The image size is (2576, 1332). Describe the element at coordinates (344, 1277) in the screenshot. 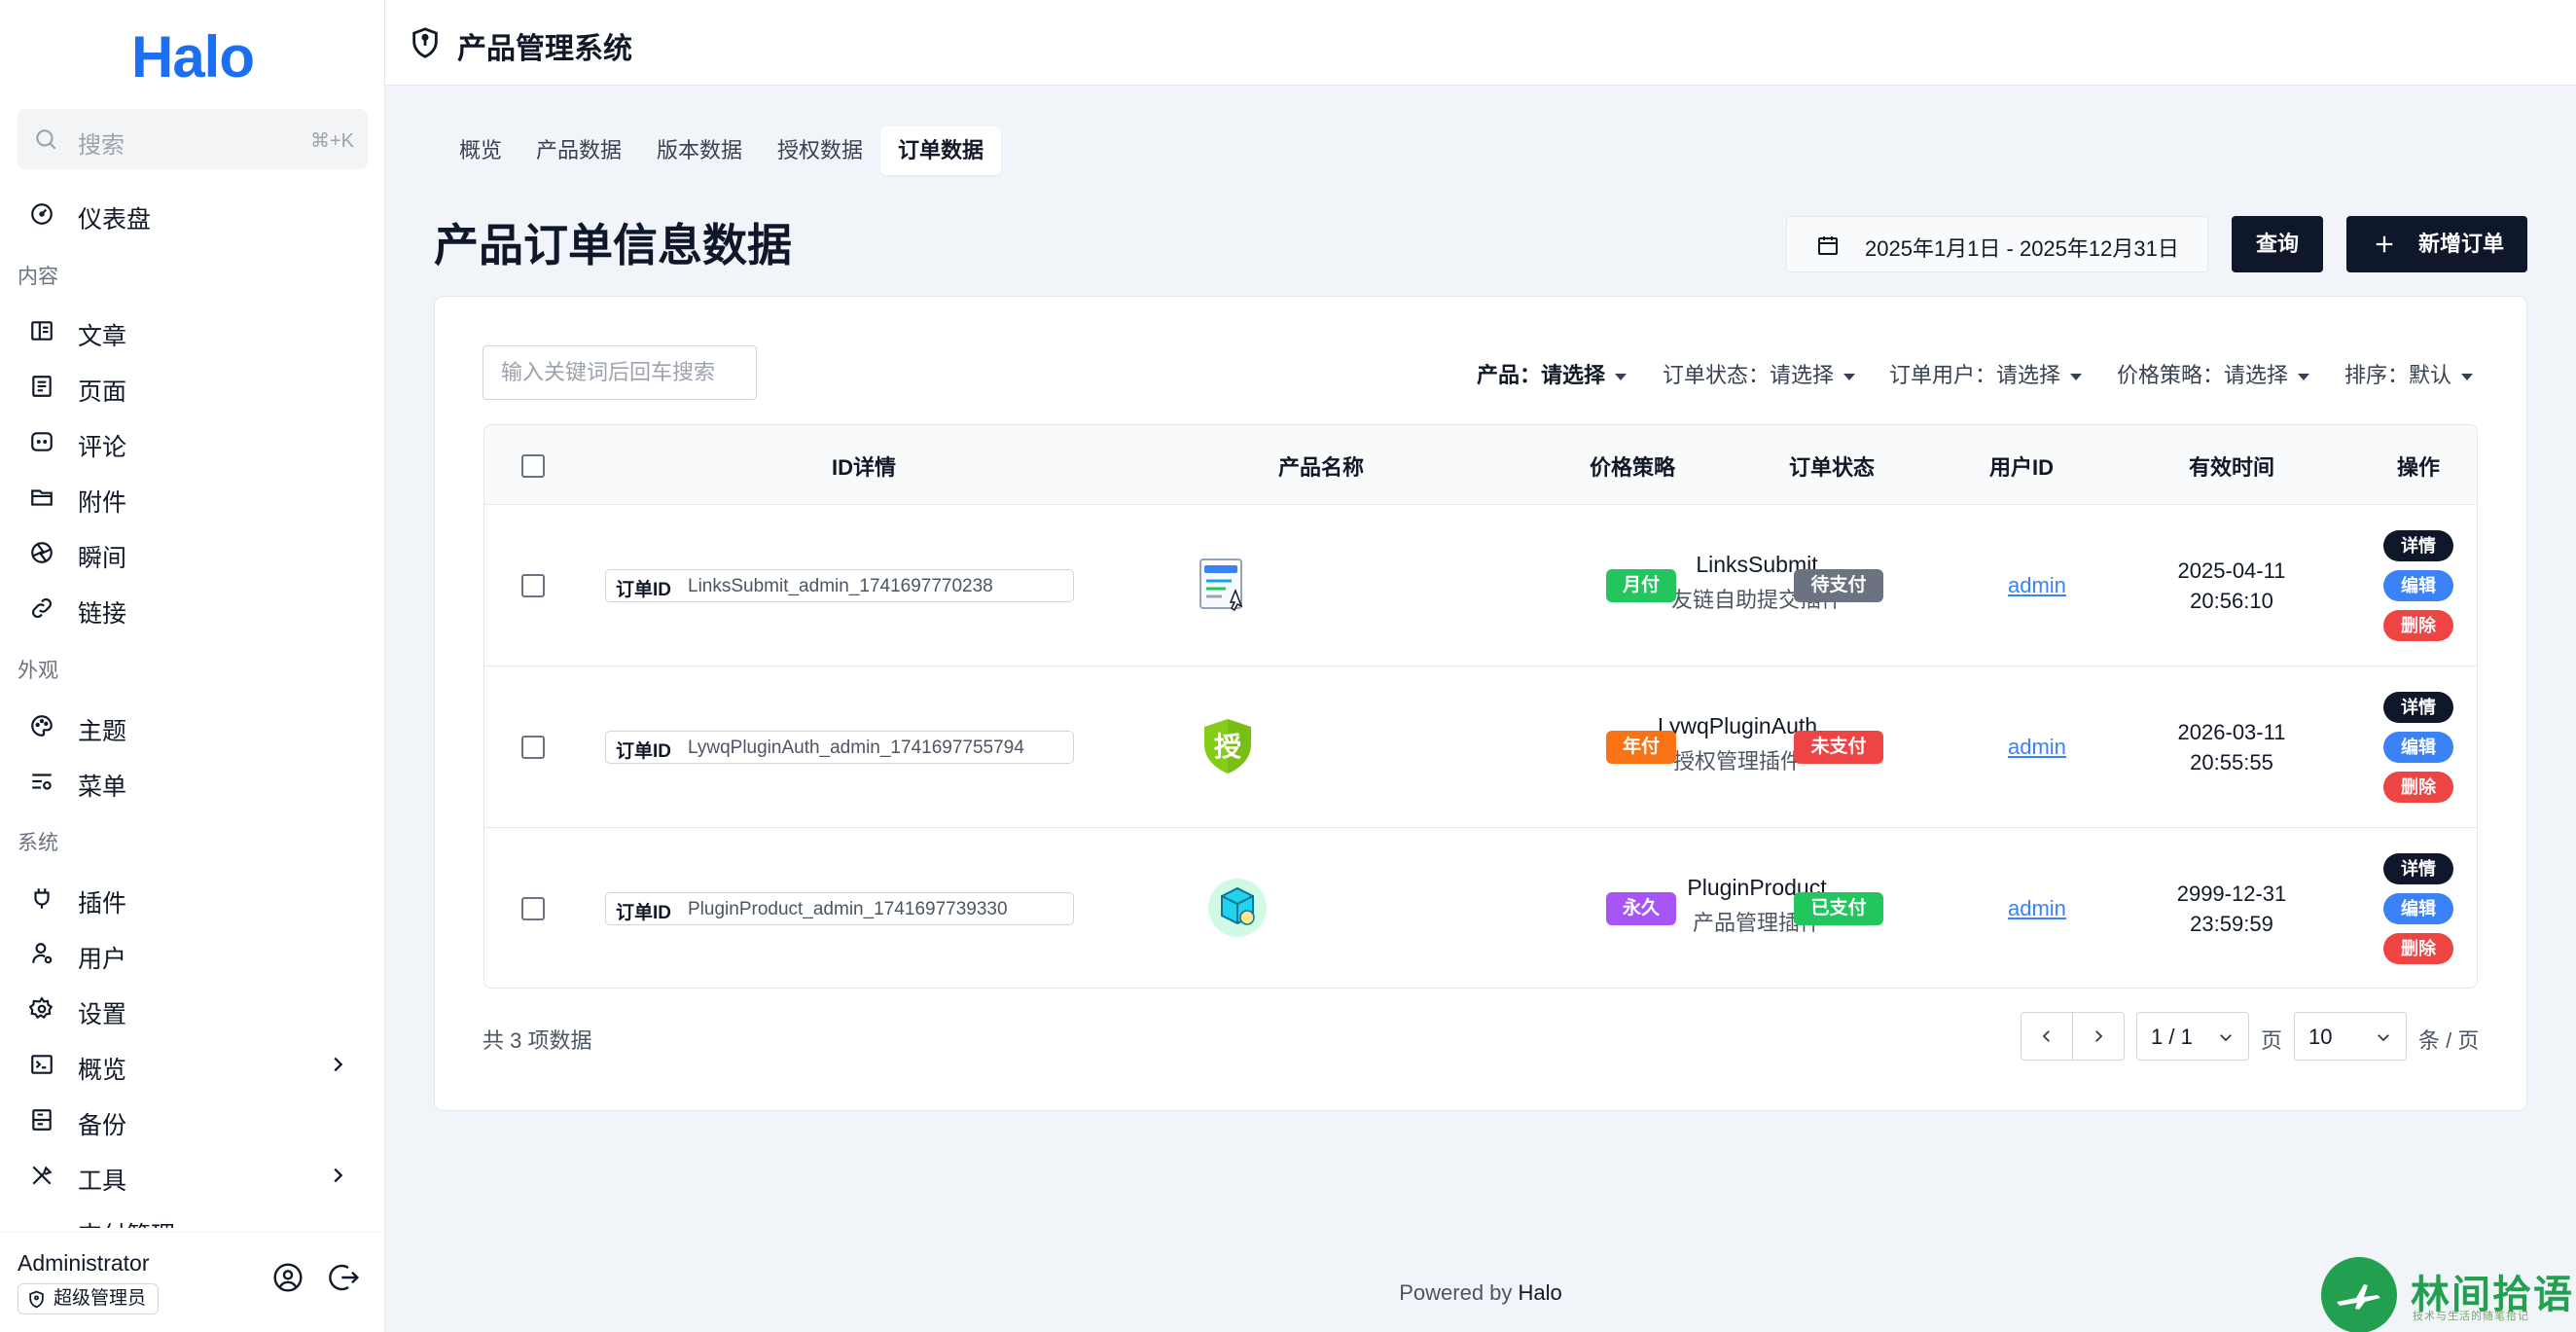

I see `logout-icon` at that location.